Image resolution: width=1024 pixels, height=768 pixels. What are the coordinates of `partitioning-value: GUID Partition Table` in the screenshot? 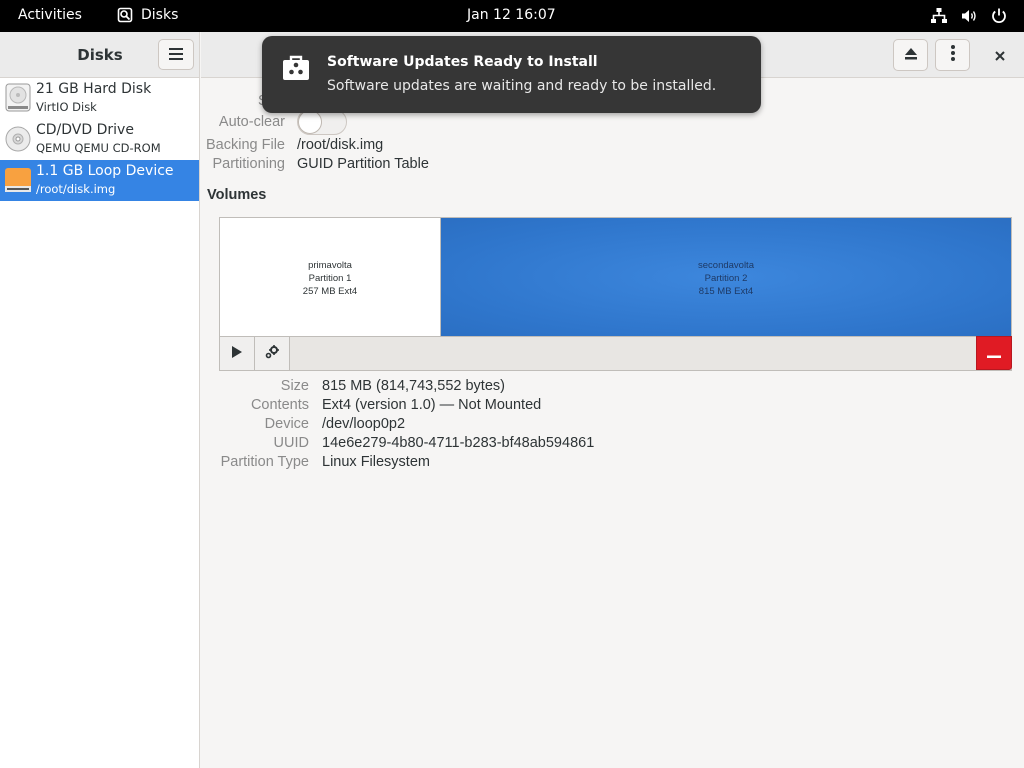 It's located at (363, 164).